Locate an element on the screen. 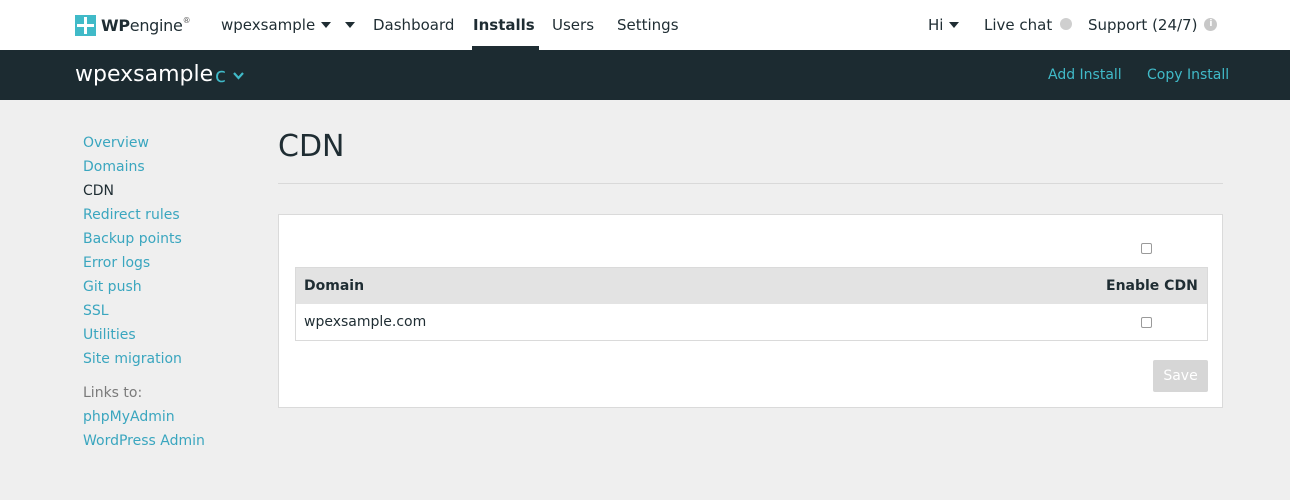  sidebar-link-wordpress-admin: WordPress Admin is located at coordinates (144, 441).